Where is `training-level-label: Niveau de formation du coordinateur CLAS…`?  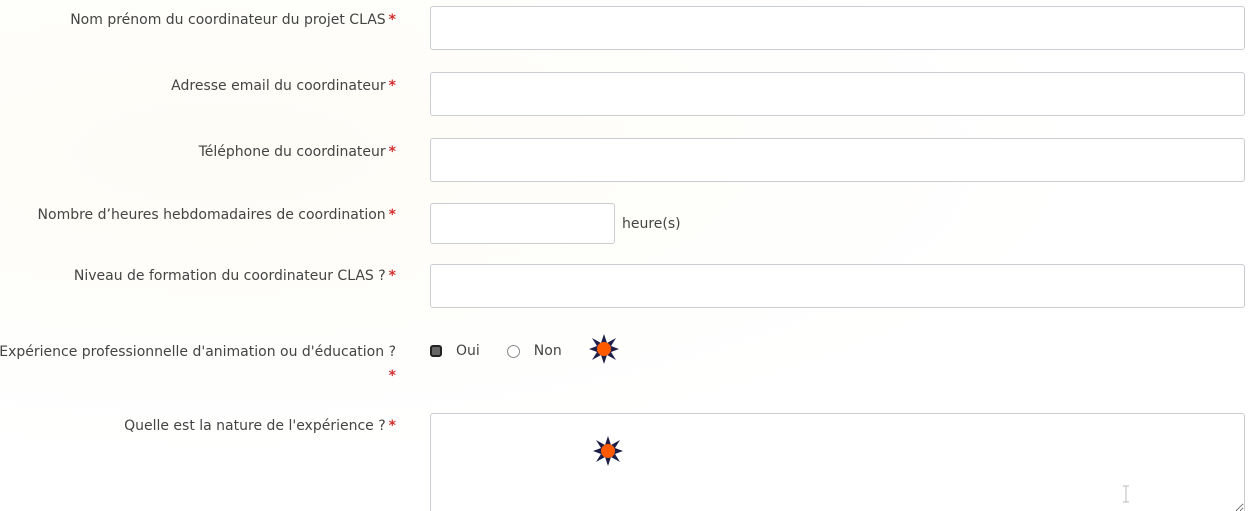
training-level-label: Niveau de formation du coordinateur CLAS… is located at coordinates (235, 276).